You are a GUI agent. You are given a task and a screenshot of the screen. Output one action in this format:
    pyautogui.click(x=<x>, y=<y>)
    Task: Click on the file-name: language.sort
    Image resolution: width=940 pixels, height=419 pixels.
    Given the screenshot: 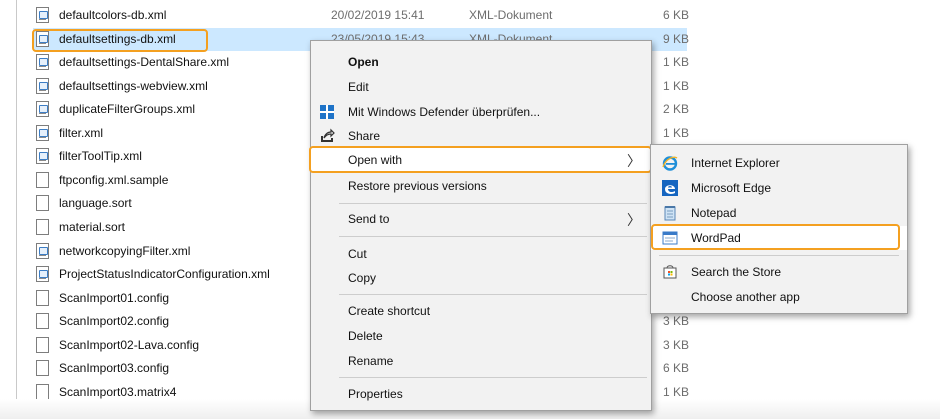 What is the action you would take?
    pyautogui.click(x=95, y=203)
    